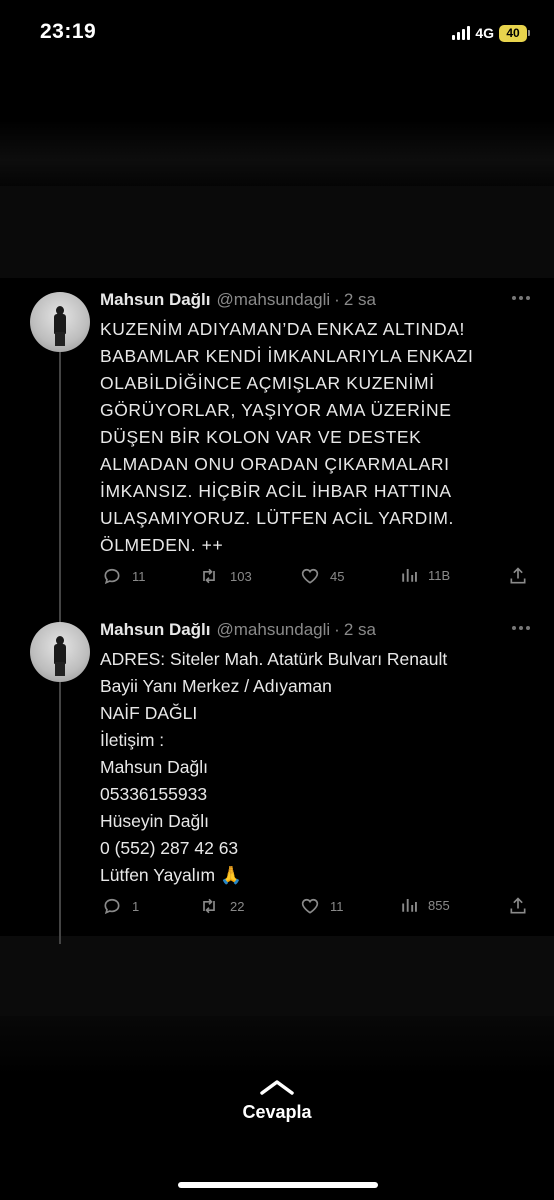 The width and height of the screenshot is (554, 1200). I want to click on tweet-actions: 1 22 11 855, so click(320, 908).